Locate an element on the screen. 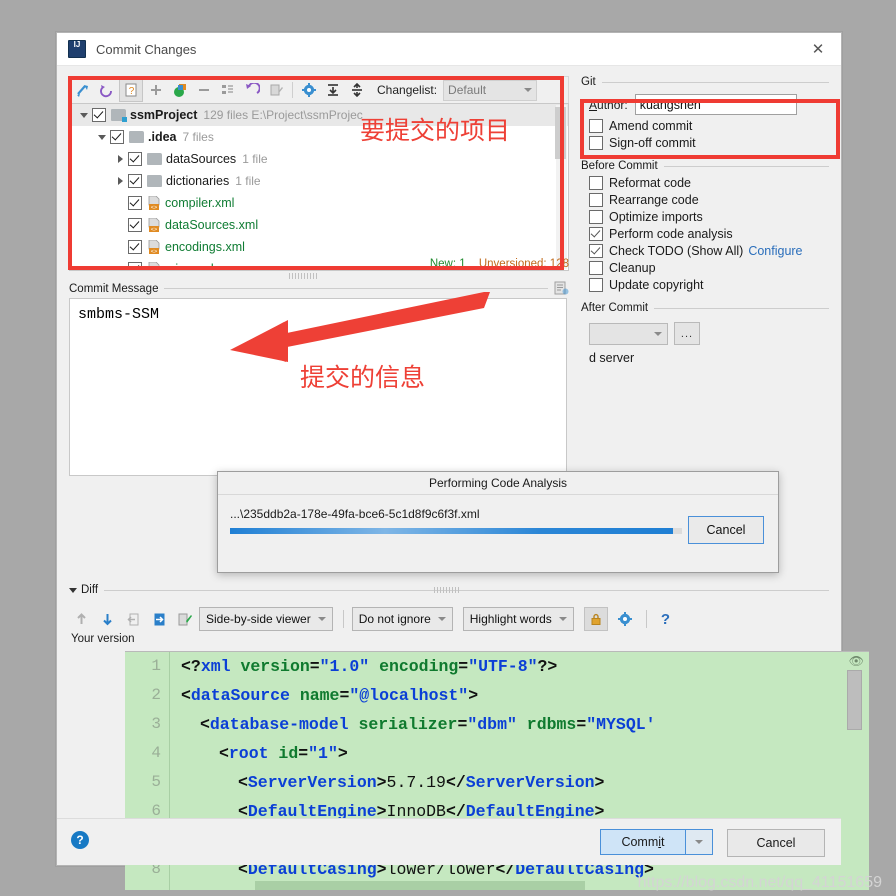 Image resolution: width=896 pixels, height=896 pixels. cancel-button: Cancel is located at coordinates (776, 843).